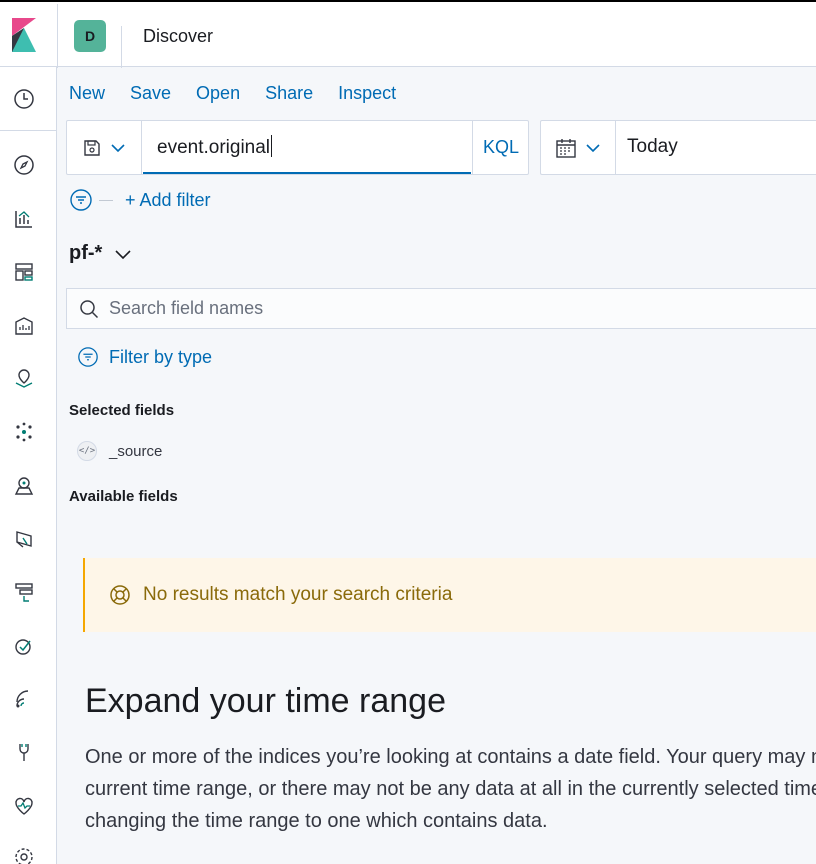  I want to click on text-caret, so click(272, 146).